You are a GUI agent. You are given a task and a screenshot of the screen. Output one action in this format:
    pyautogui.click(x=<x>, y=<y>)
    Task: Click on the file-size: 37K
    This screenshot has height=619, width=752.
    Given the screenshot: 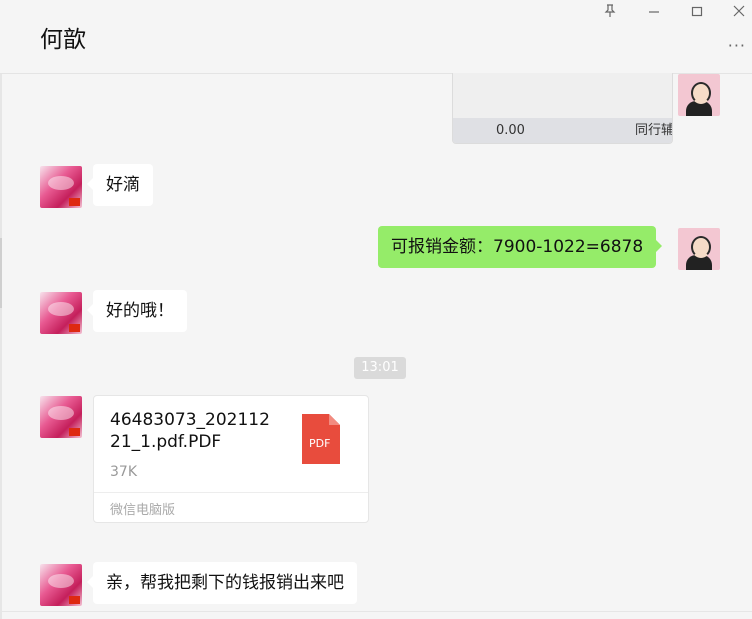 What is the action you would take?
    pyautogui.click(x=123, y=472)
    